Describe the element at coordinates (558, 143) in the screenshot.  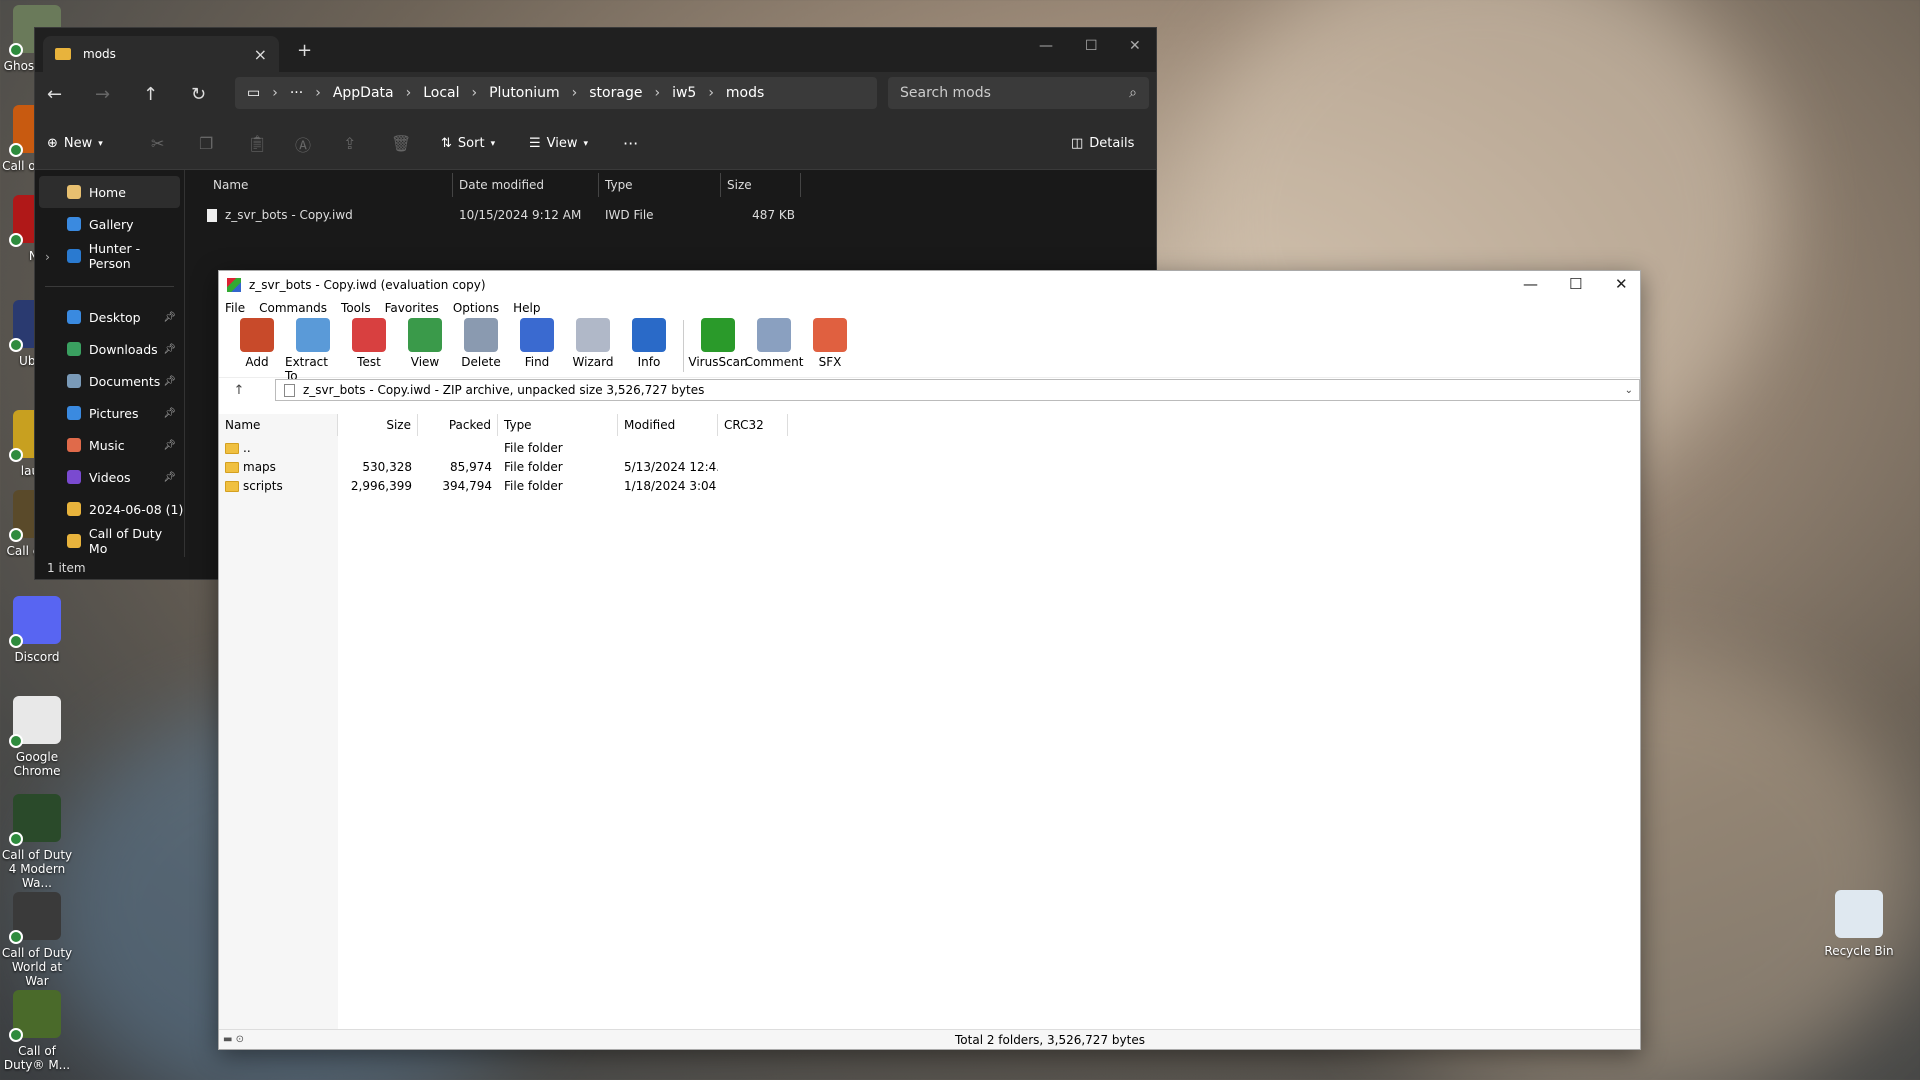
I see `view-button: ☰ View ▾` at that location.